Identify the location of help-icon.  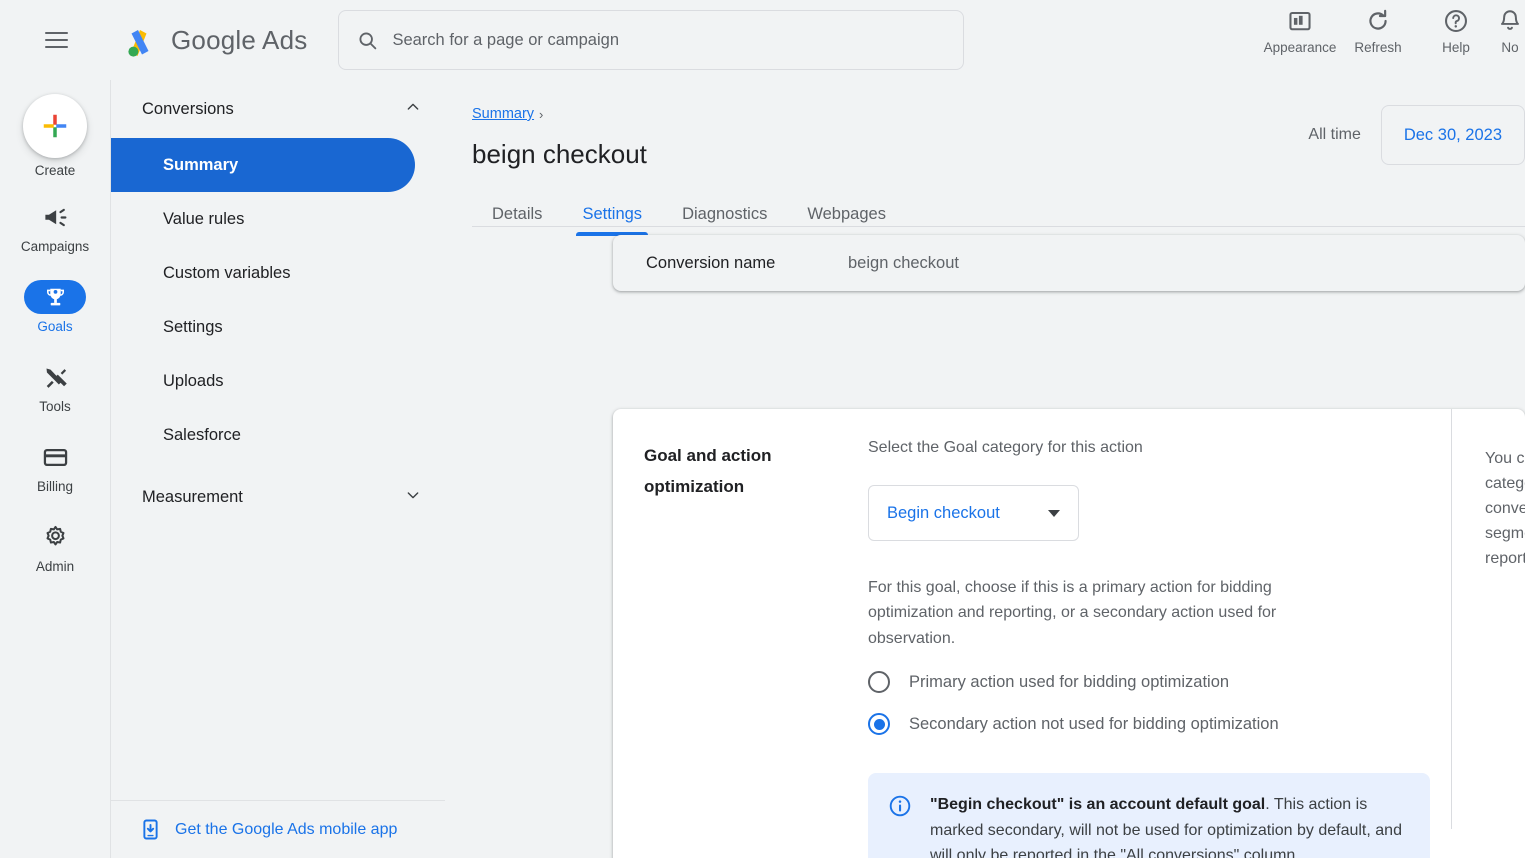
(1456, 21).